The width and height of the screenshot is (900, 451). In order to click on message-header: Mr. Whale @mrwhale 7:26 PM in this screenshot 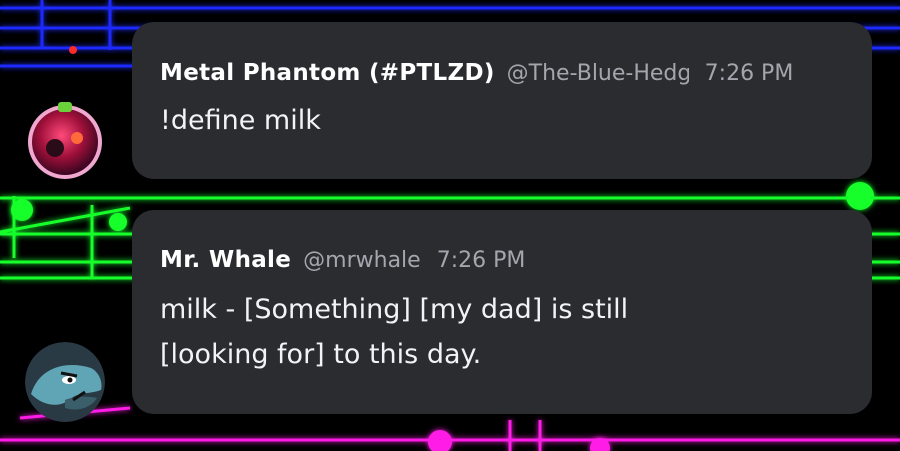, I will do `click(502, 260)`.